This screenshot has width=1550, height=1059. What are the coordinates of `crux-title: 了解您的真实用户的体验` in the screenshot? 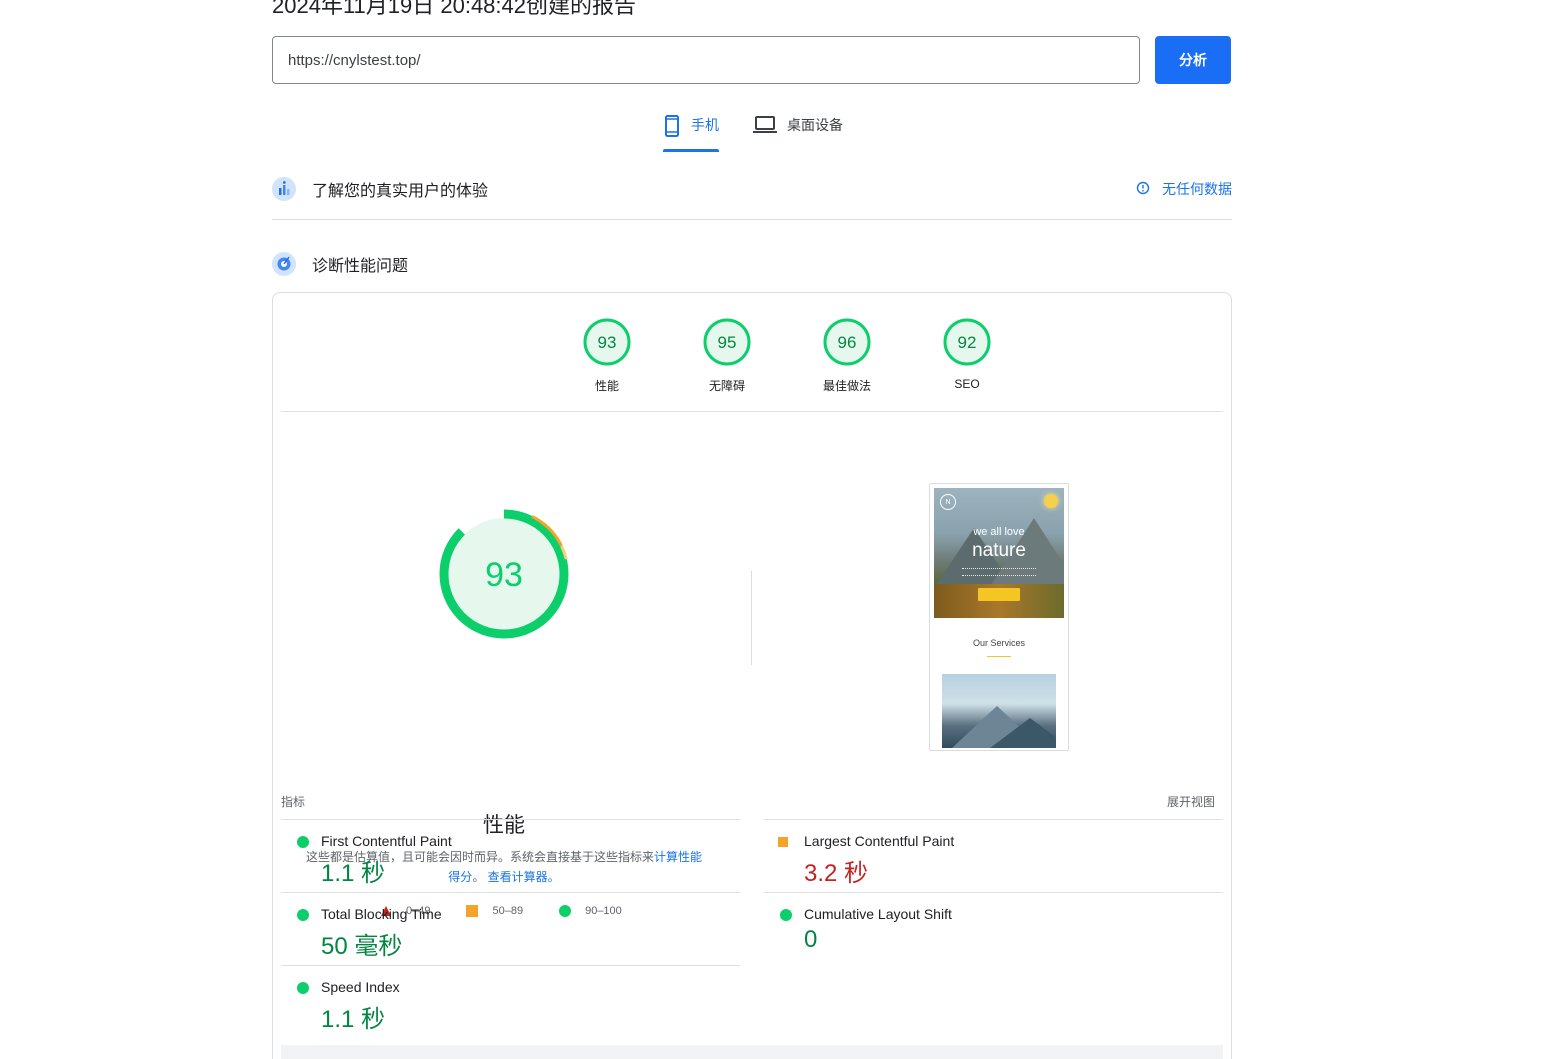 It's located at (400, 191).